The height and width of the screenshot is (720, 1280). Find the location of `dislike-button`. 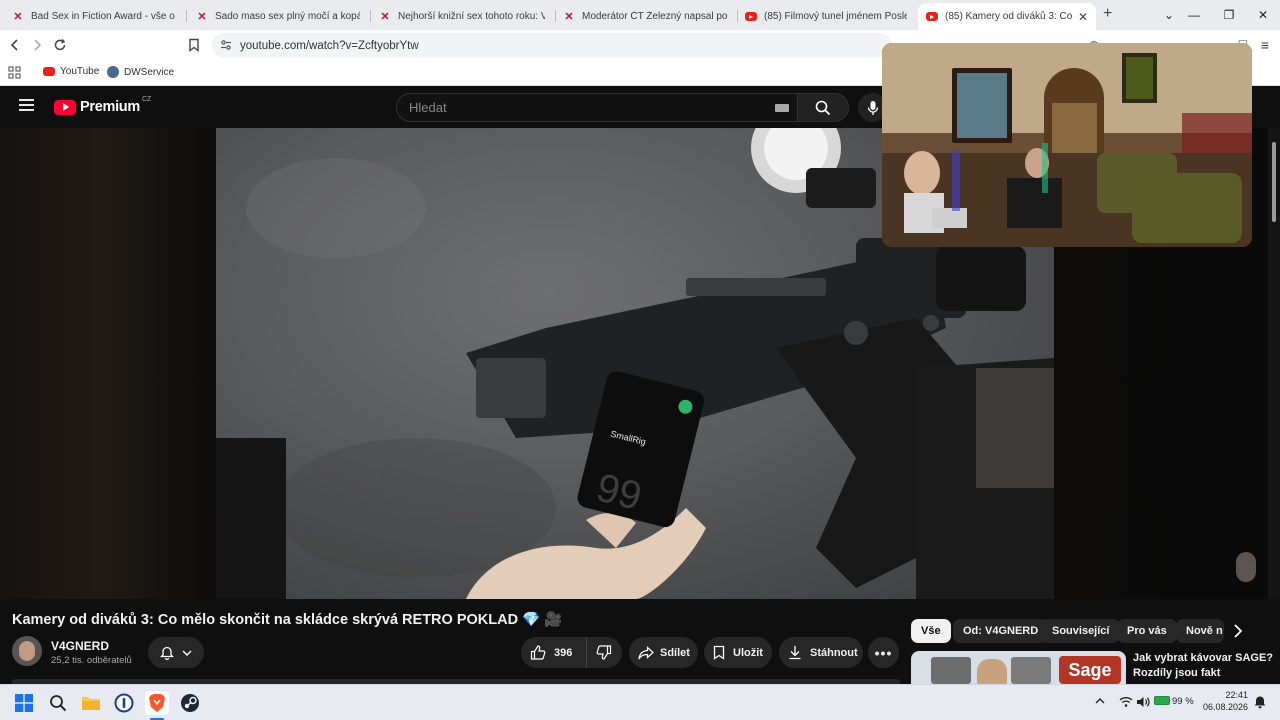

dislike-button is located at coordinates (604, 652).